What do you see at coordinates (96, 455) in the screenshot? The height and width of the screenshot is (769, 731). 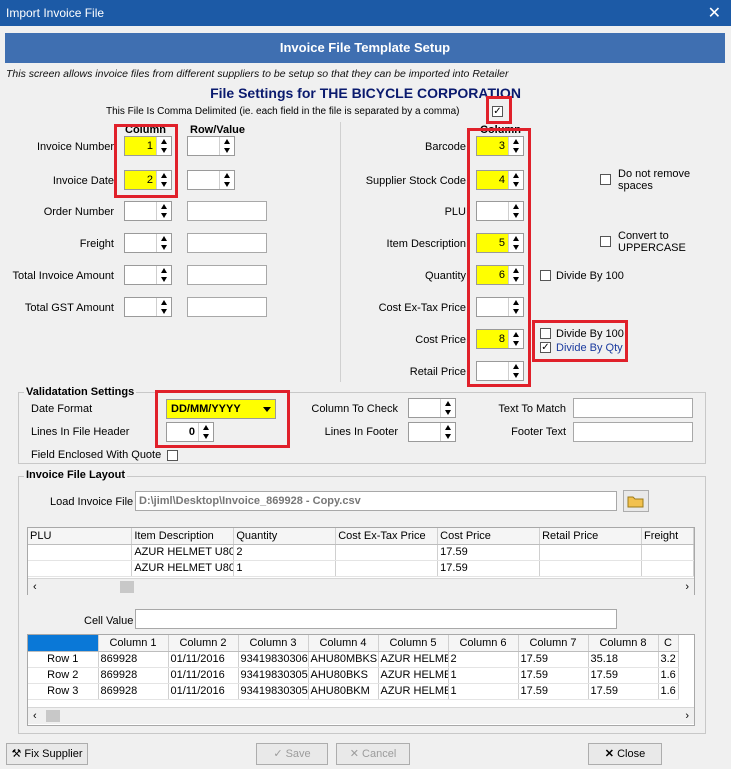 I see `enclosed-label: Field Enclosed With Quote` at bounding box center [96, 455].